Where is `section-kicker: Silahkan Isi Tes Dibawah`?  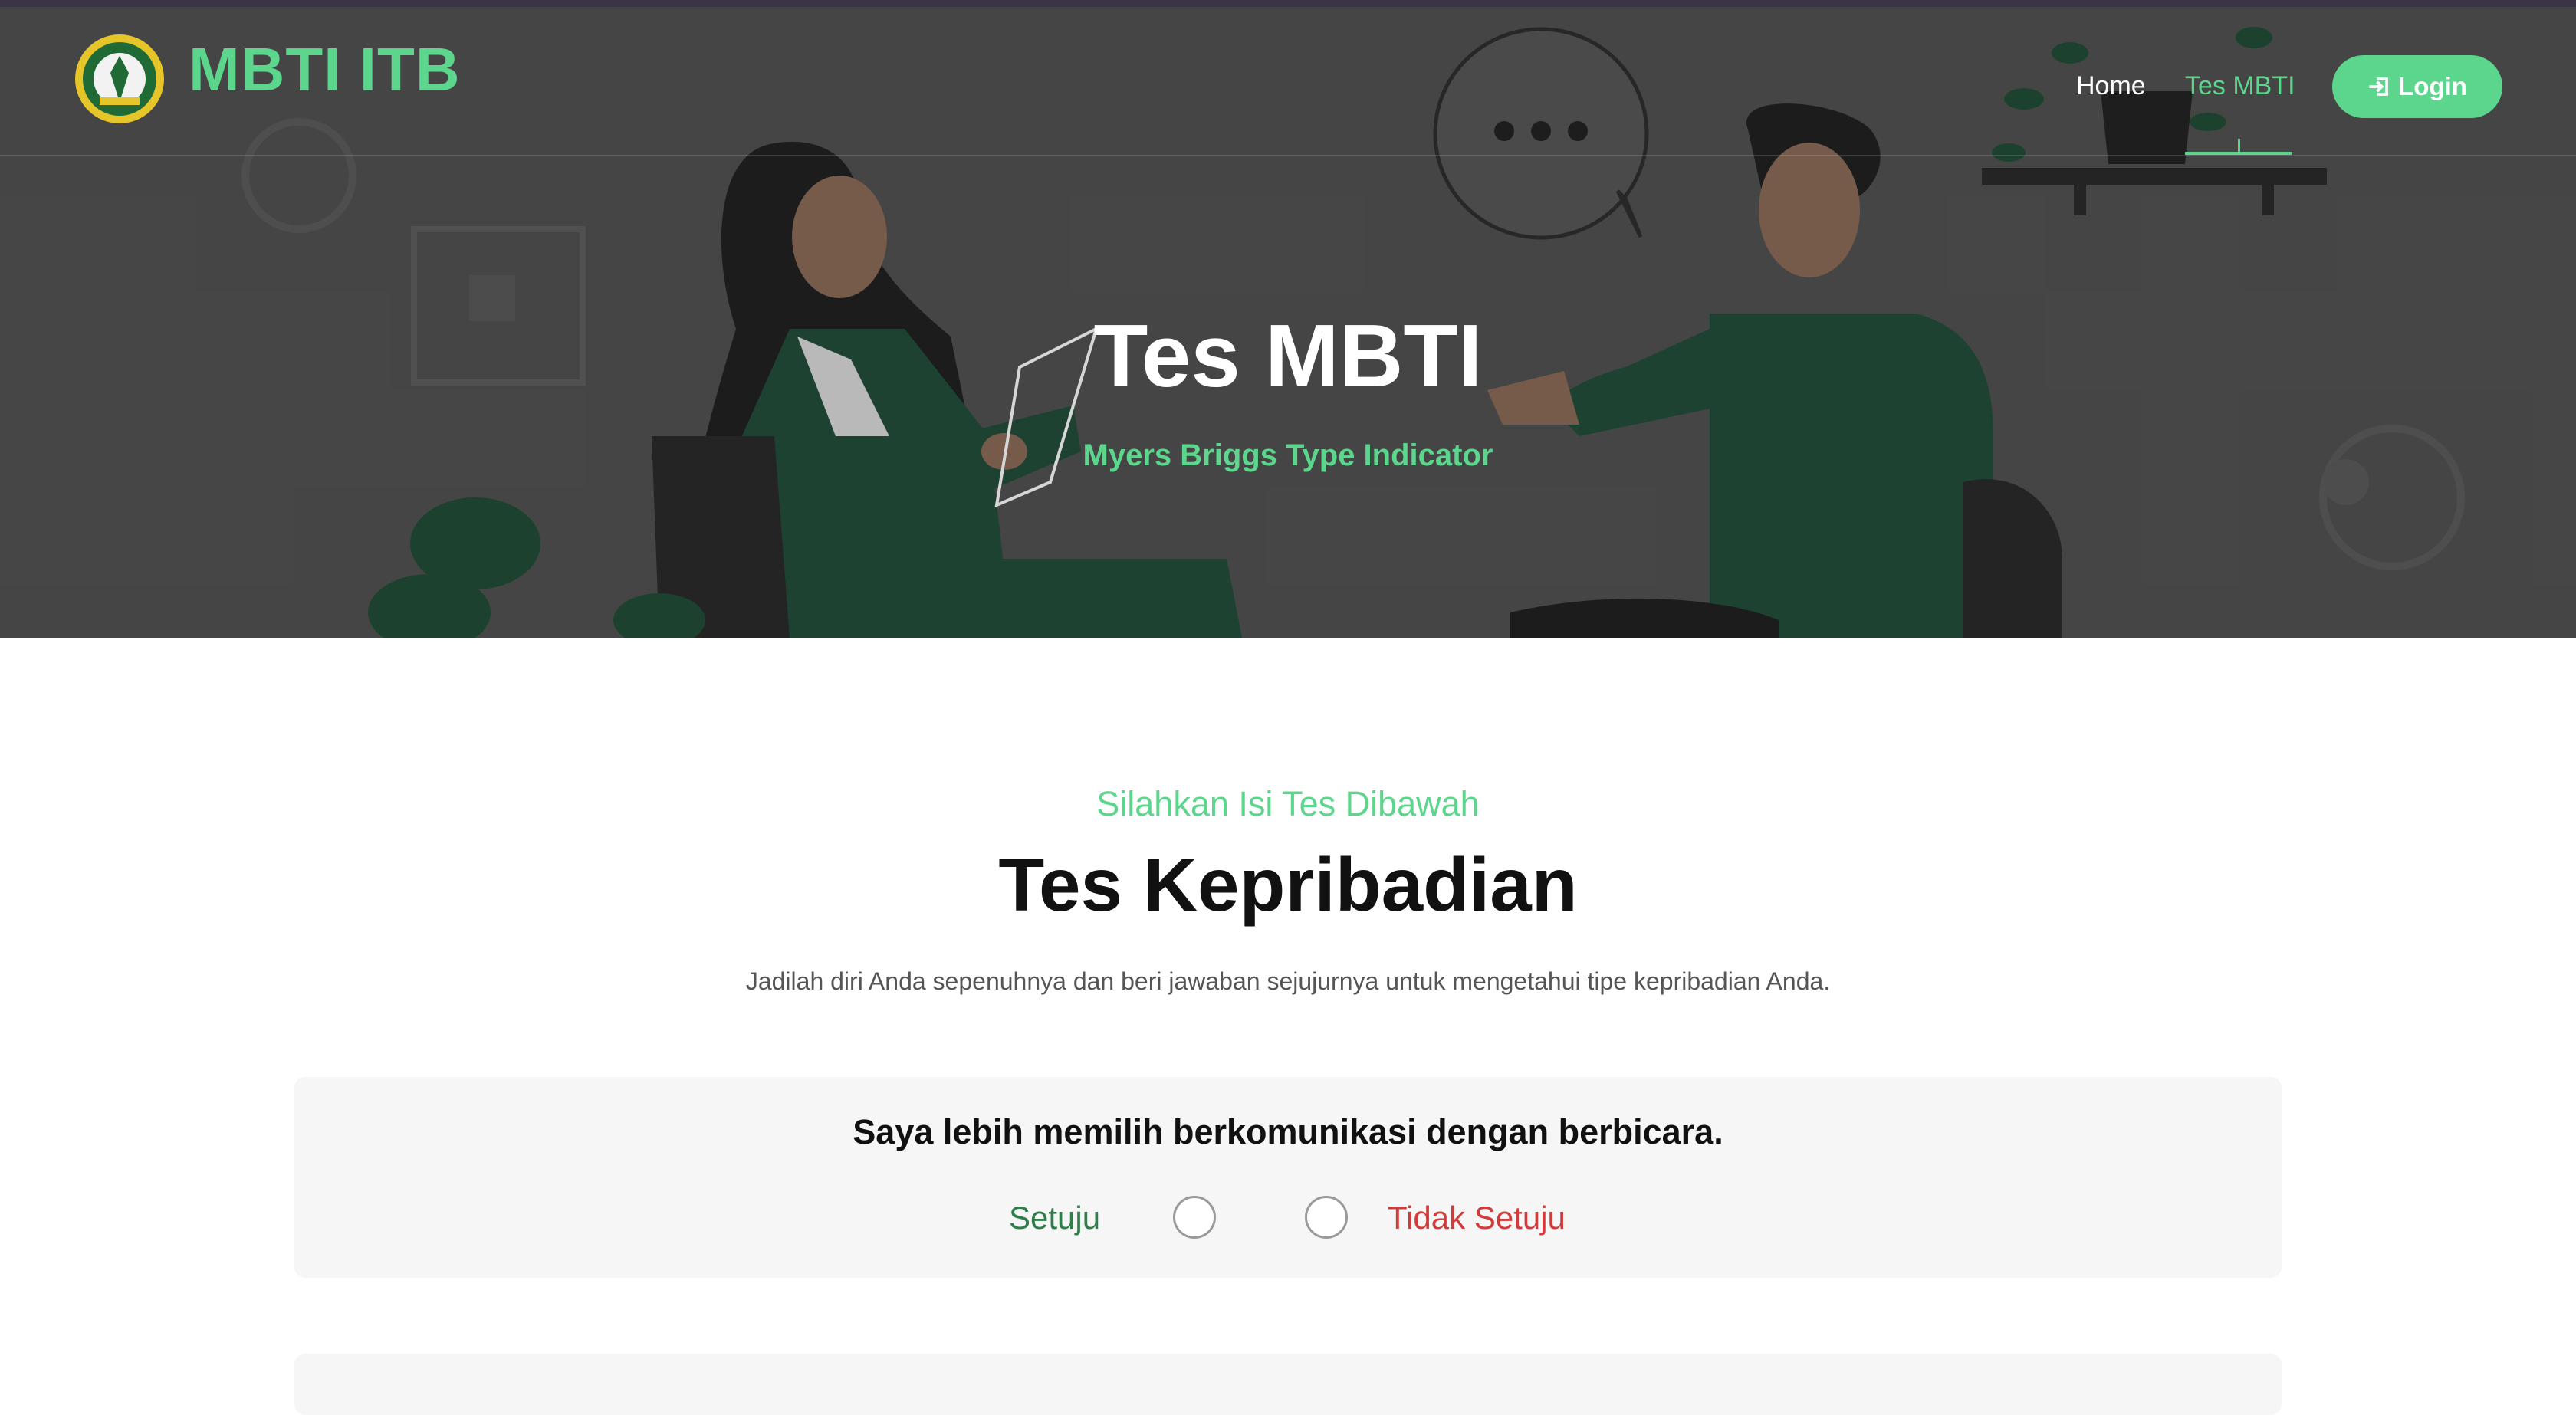 section-kicker: Silahkan Isi Tes Dibawah is located at coordinates (1288, 803).